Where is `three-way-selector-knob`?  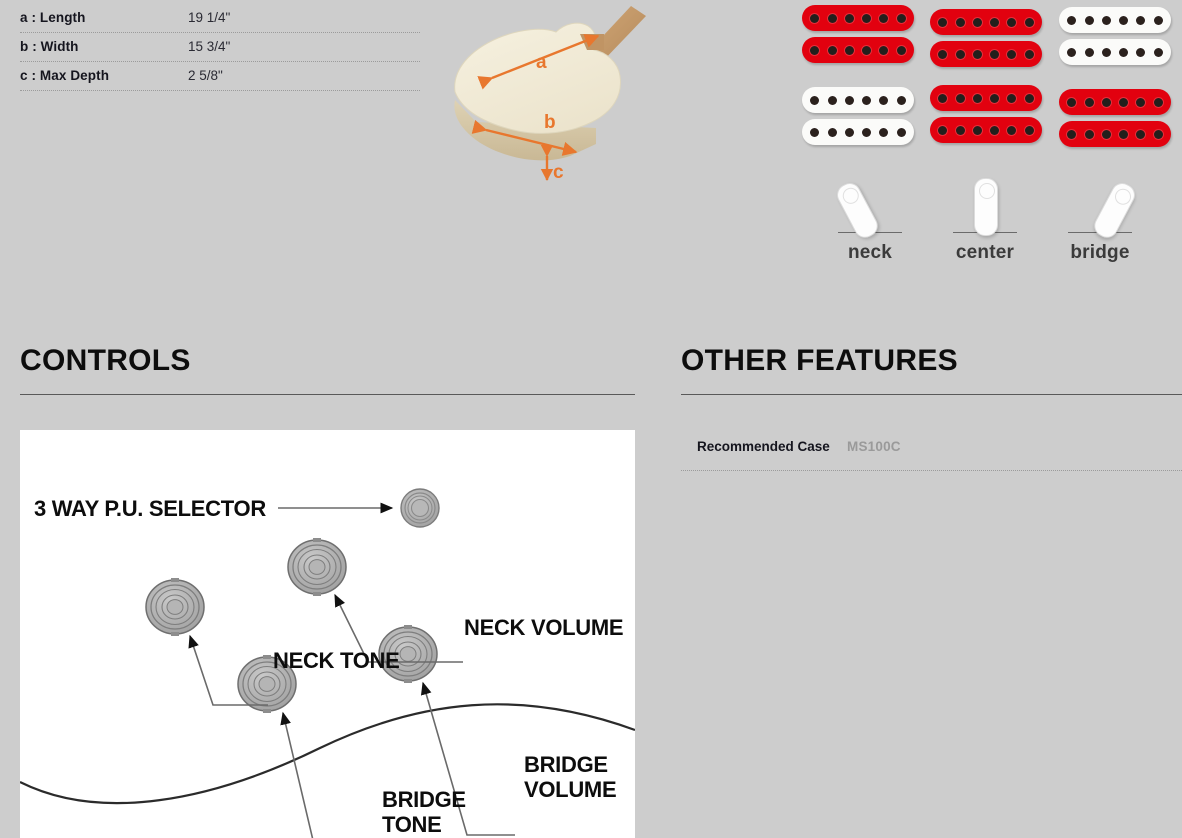 three-way-selector-knob is located at coordinates (420, 508).